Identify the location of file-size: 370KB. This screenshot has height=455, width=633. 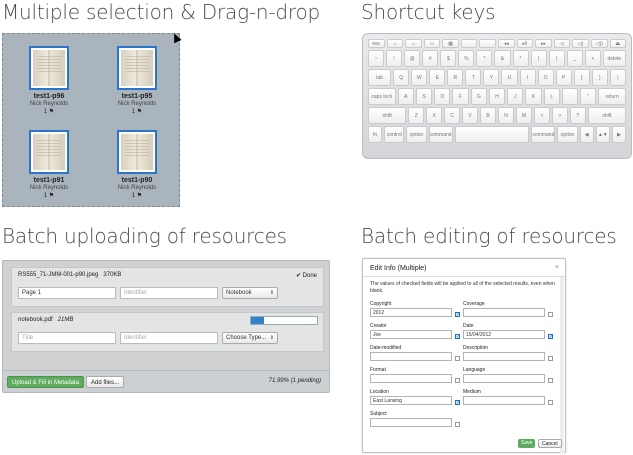
(112, 275).